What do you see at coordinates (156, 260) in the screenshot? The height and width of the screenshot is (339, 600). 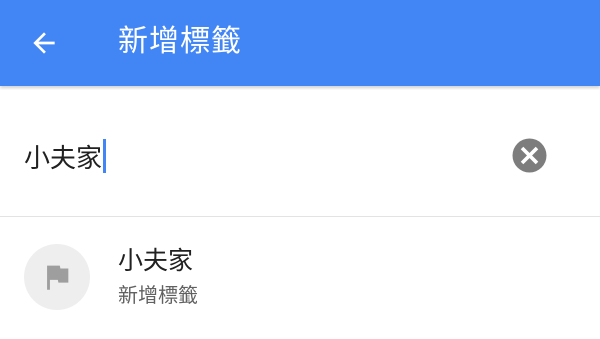 I see `suggestion-title: 小夫家` at bounding box center [156, 260].